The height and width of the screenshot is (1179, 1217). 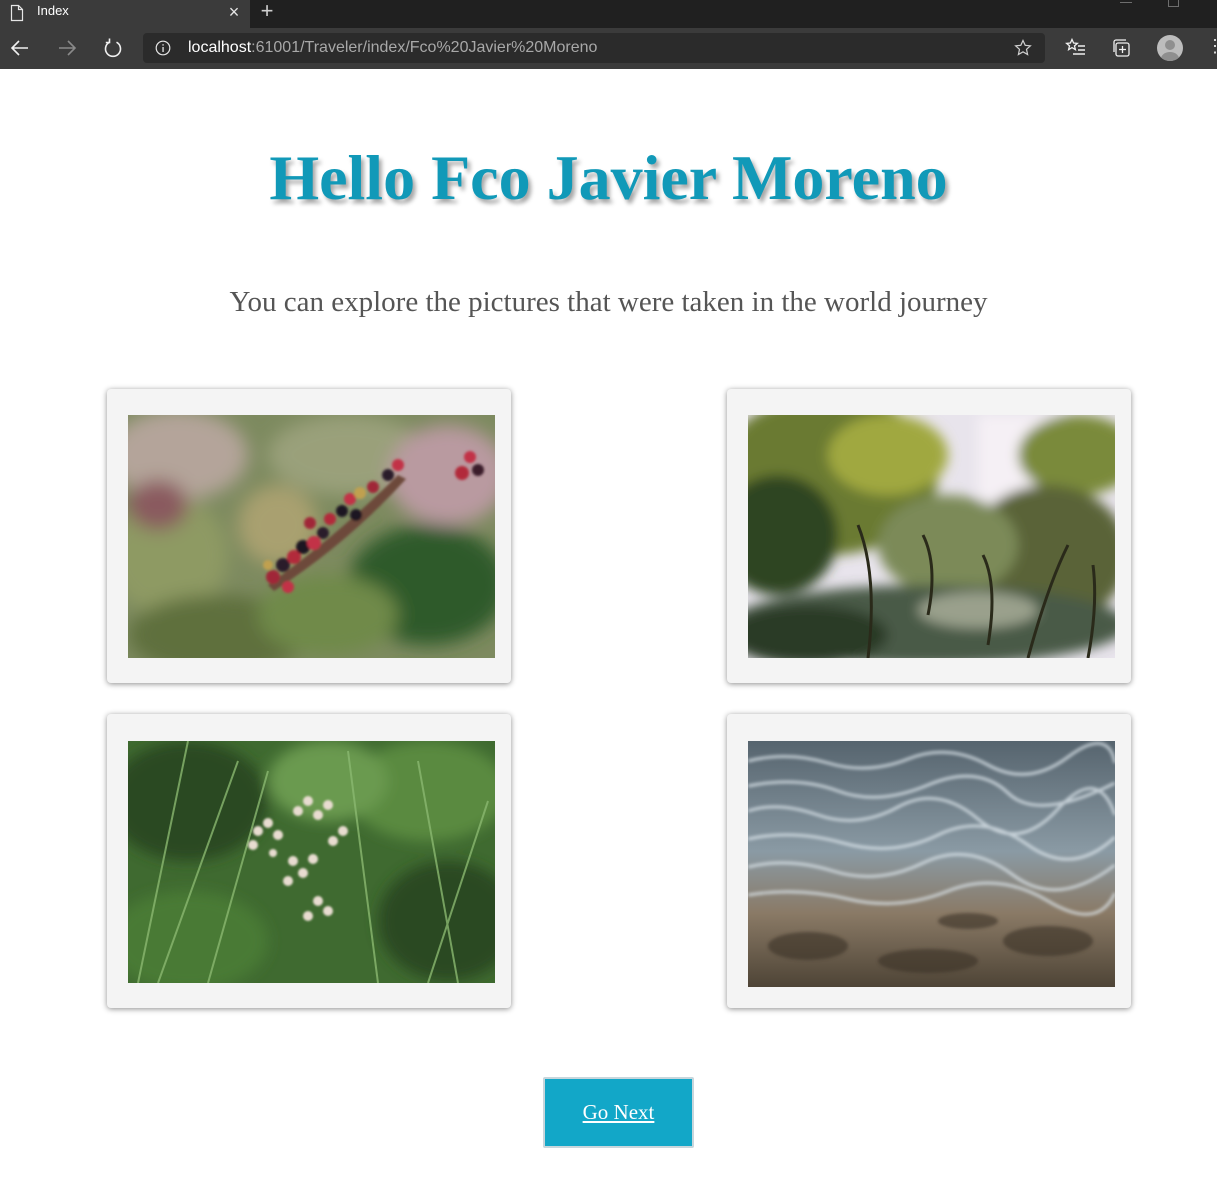 What do you see at coordinates (267, 12) in the screenshot?
I see `new-tab-icon: +` at bounding box center [267, 12].